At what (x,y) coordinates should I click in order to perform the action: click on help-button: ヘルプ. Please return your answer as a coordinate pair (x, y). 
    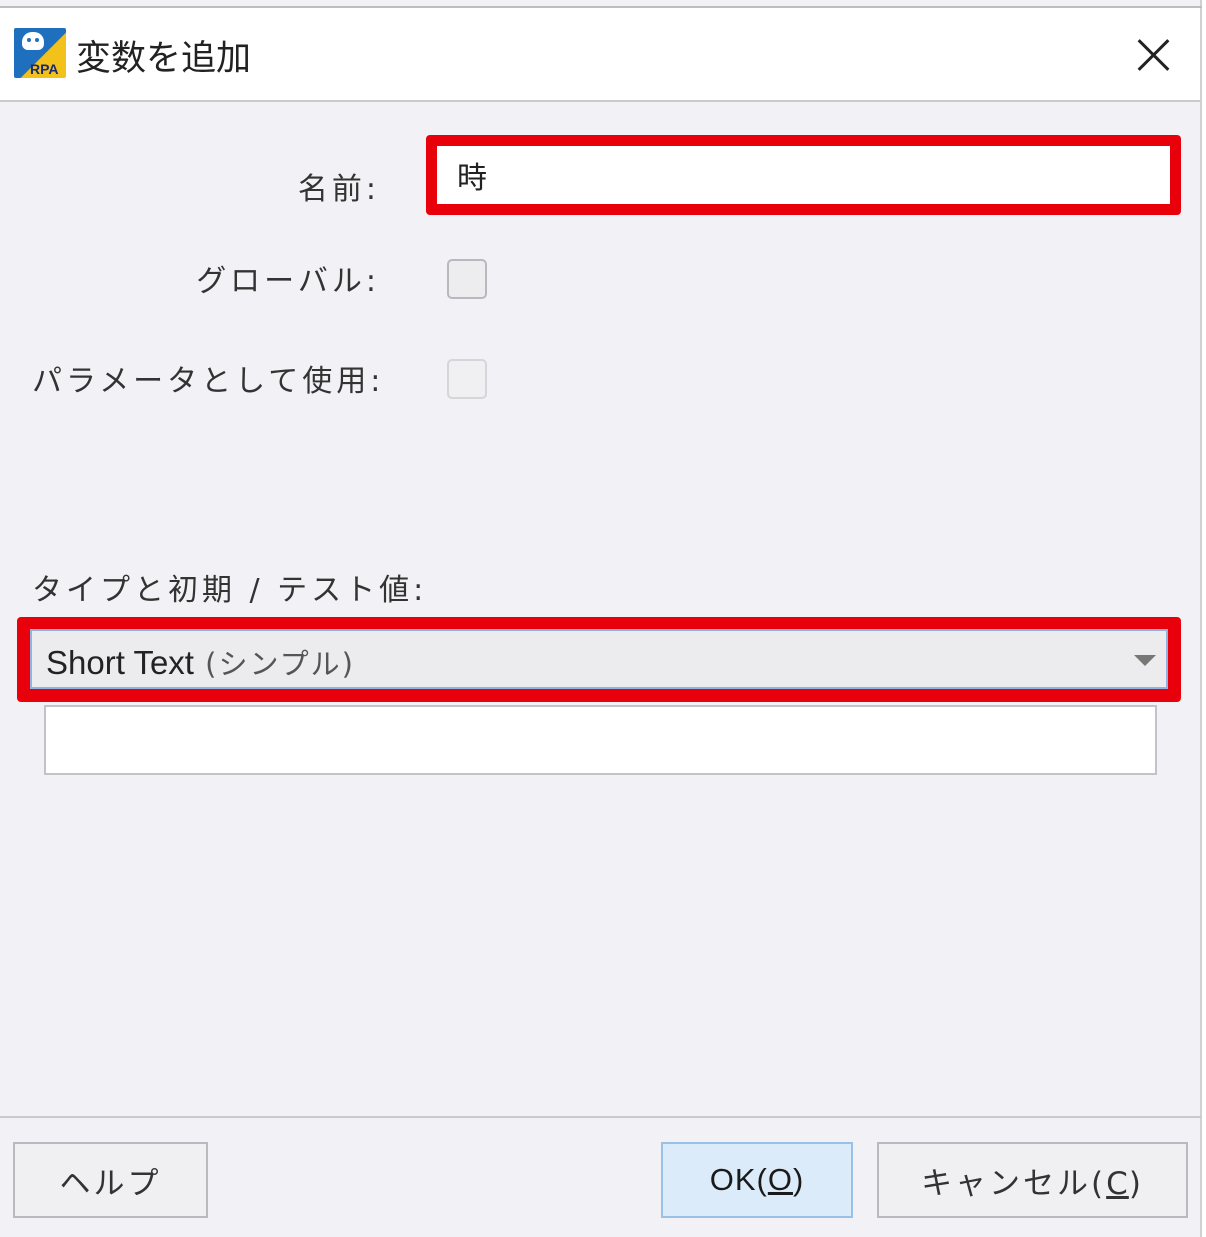
    Looking at the image, I should click on (110, 1180).